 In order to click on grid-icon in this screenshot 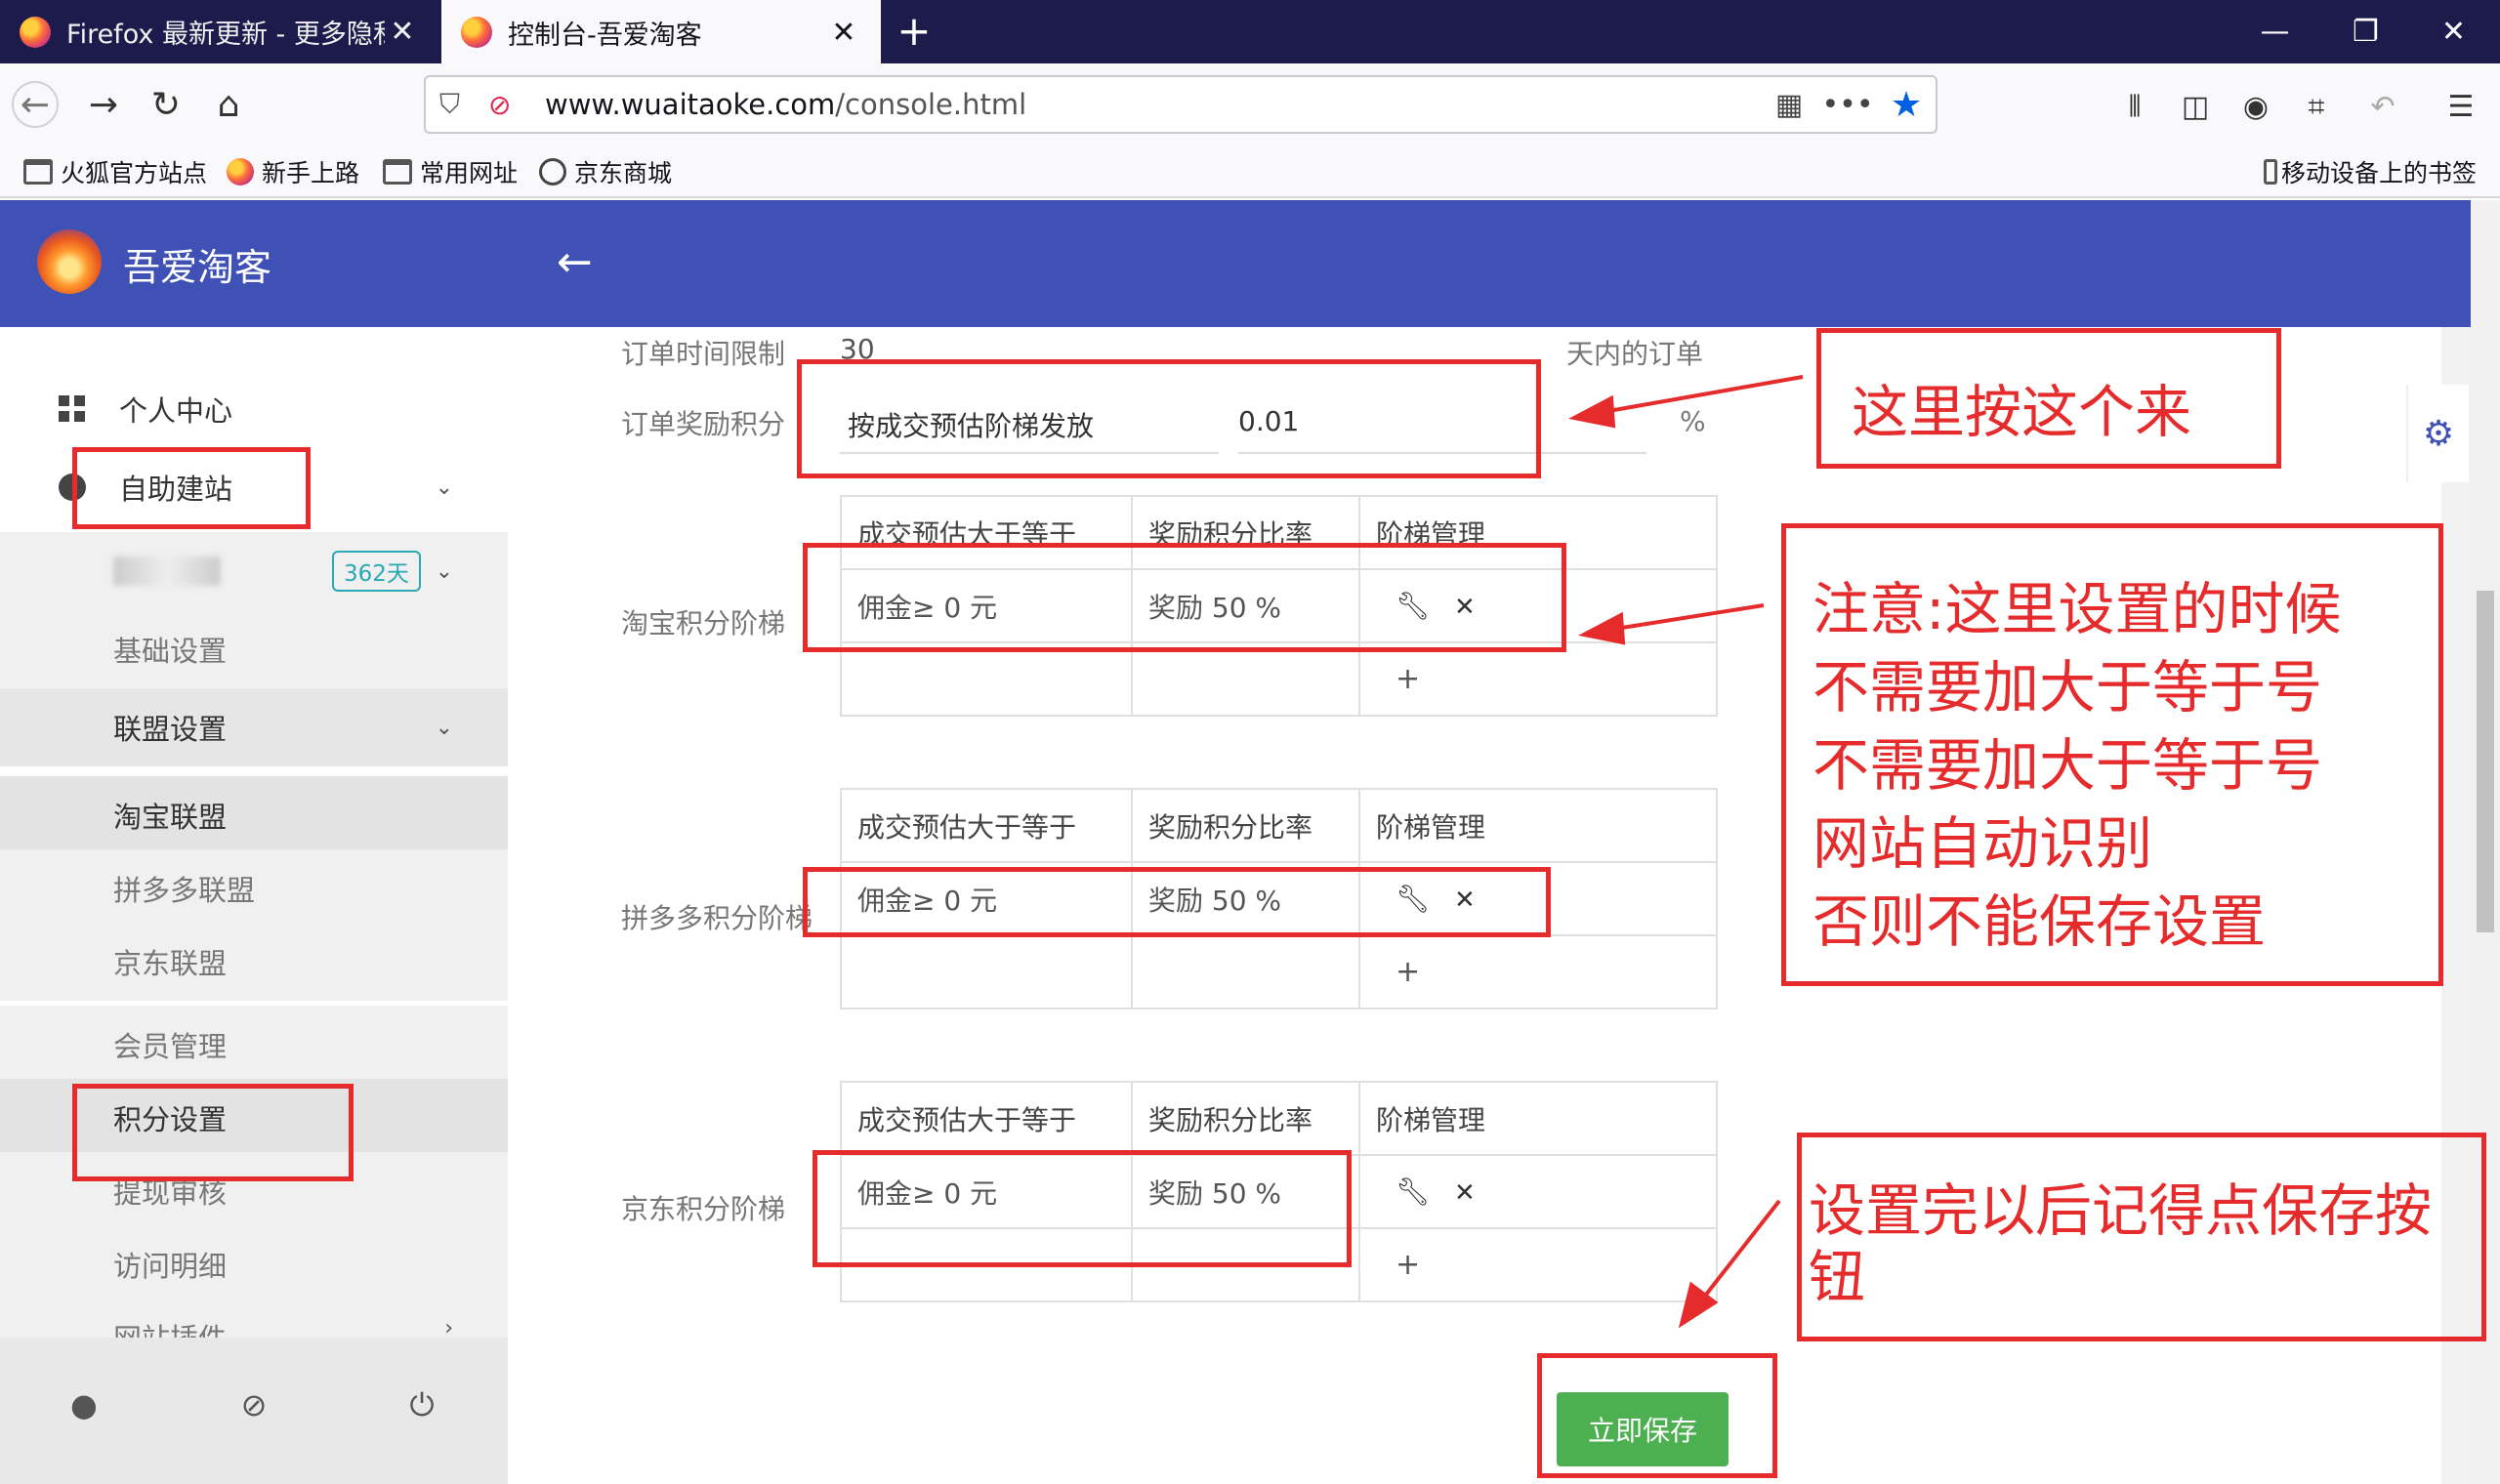, I will do `click(72, 409)`.